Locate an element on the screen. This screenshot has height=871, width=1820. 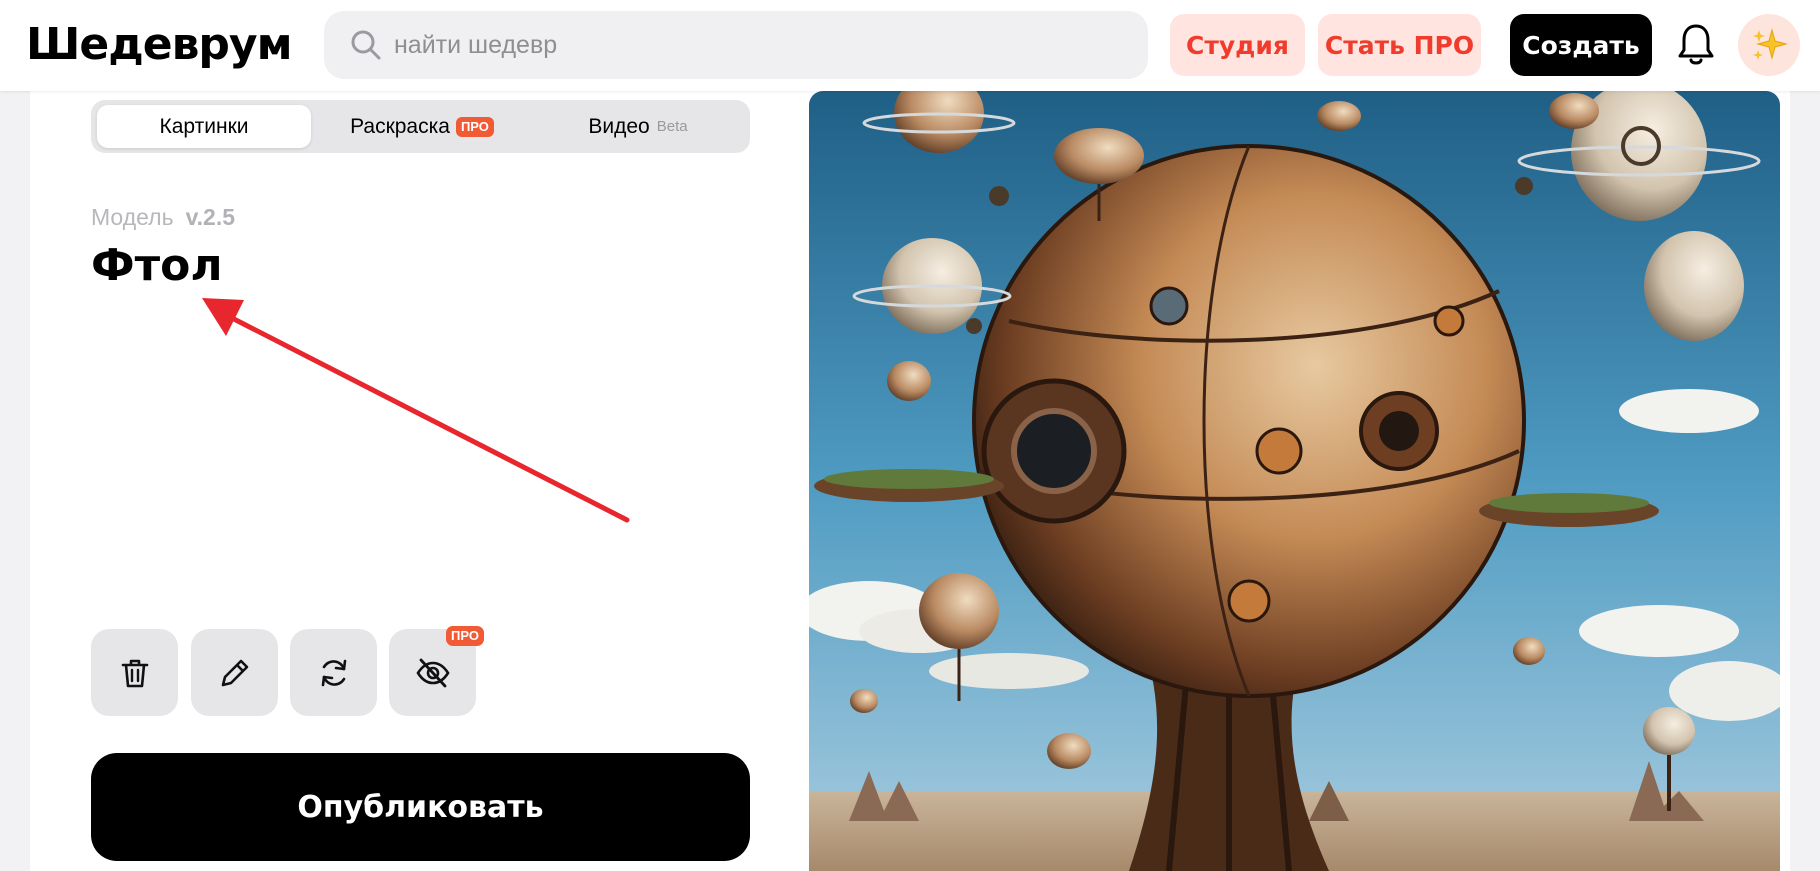
regenerate-button is located at coordinates (333, 672).